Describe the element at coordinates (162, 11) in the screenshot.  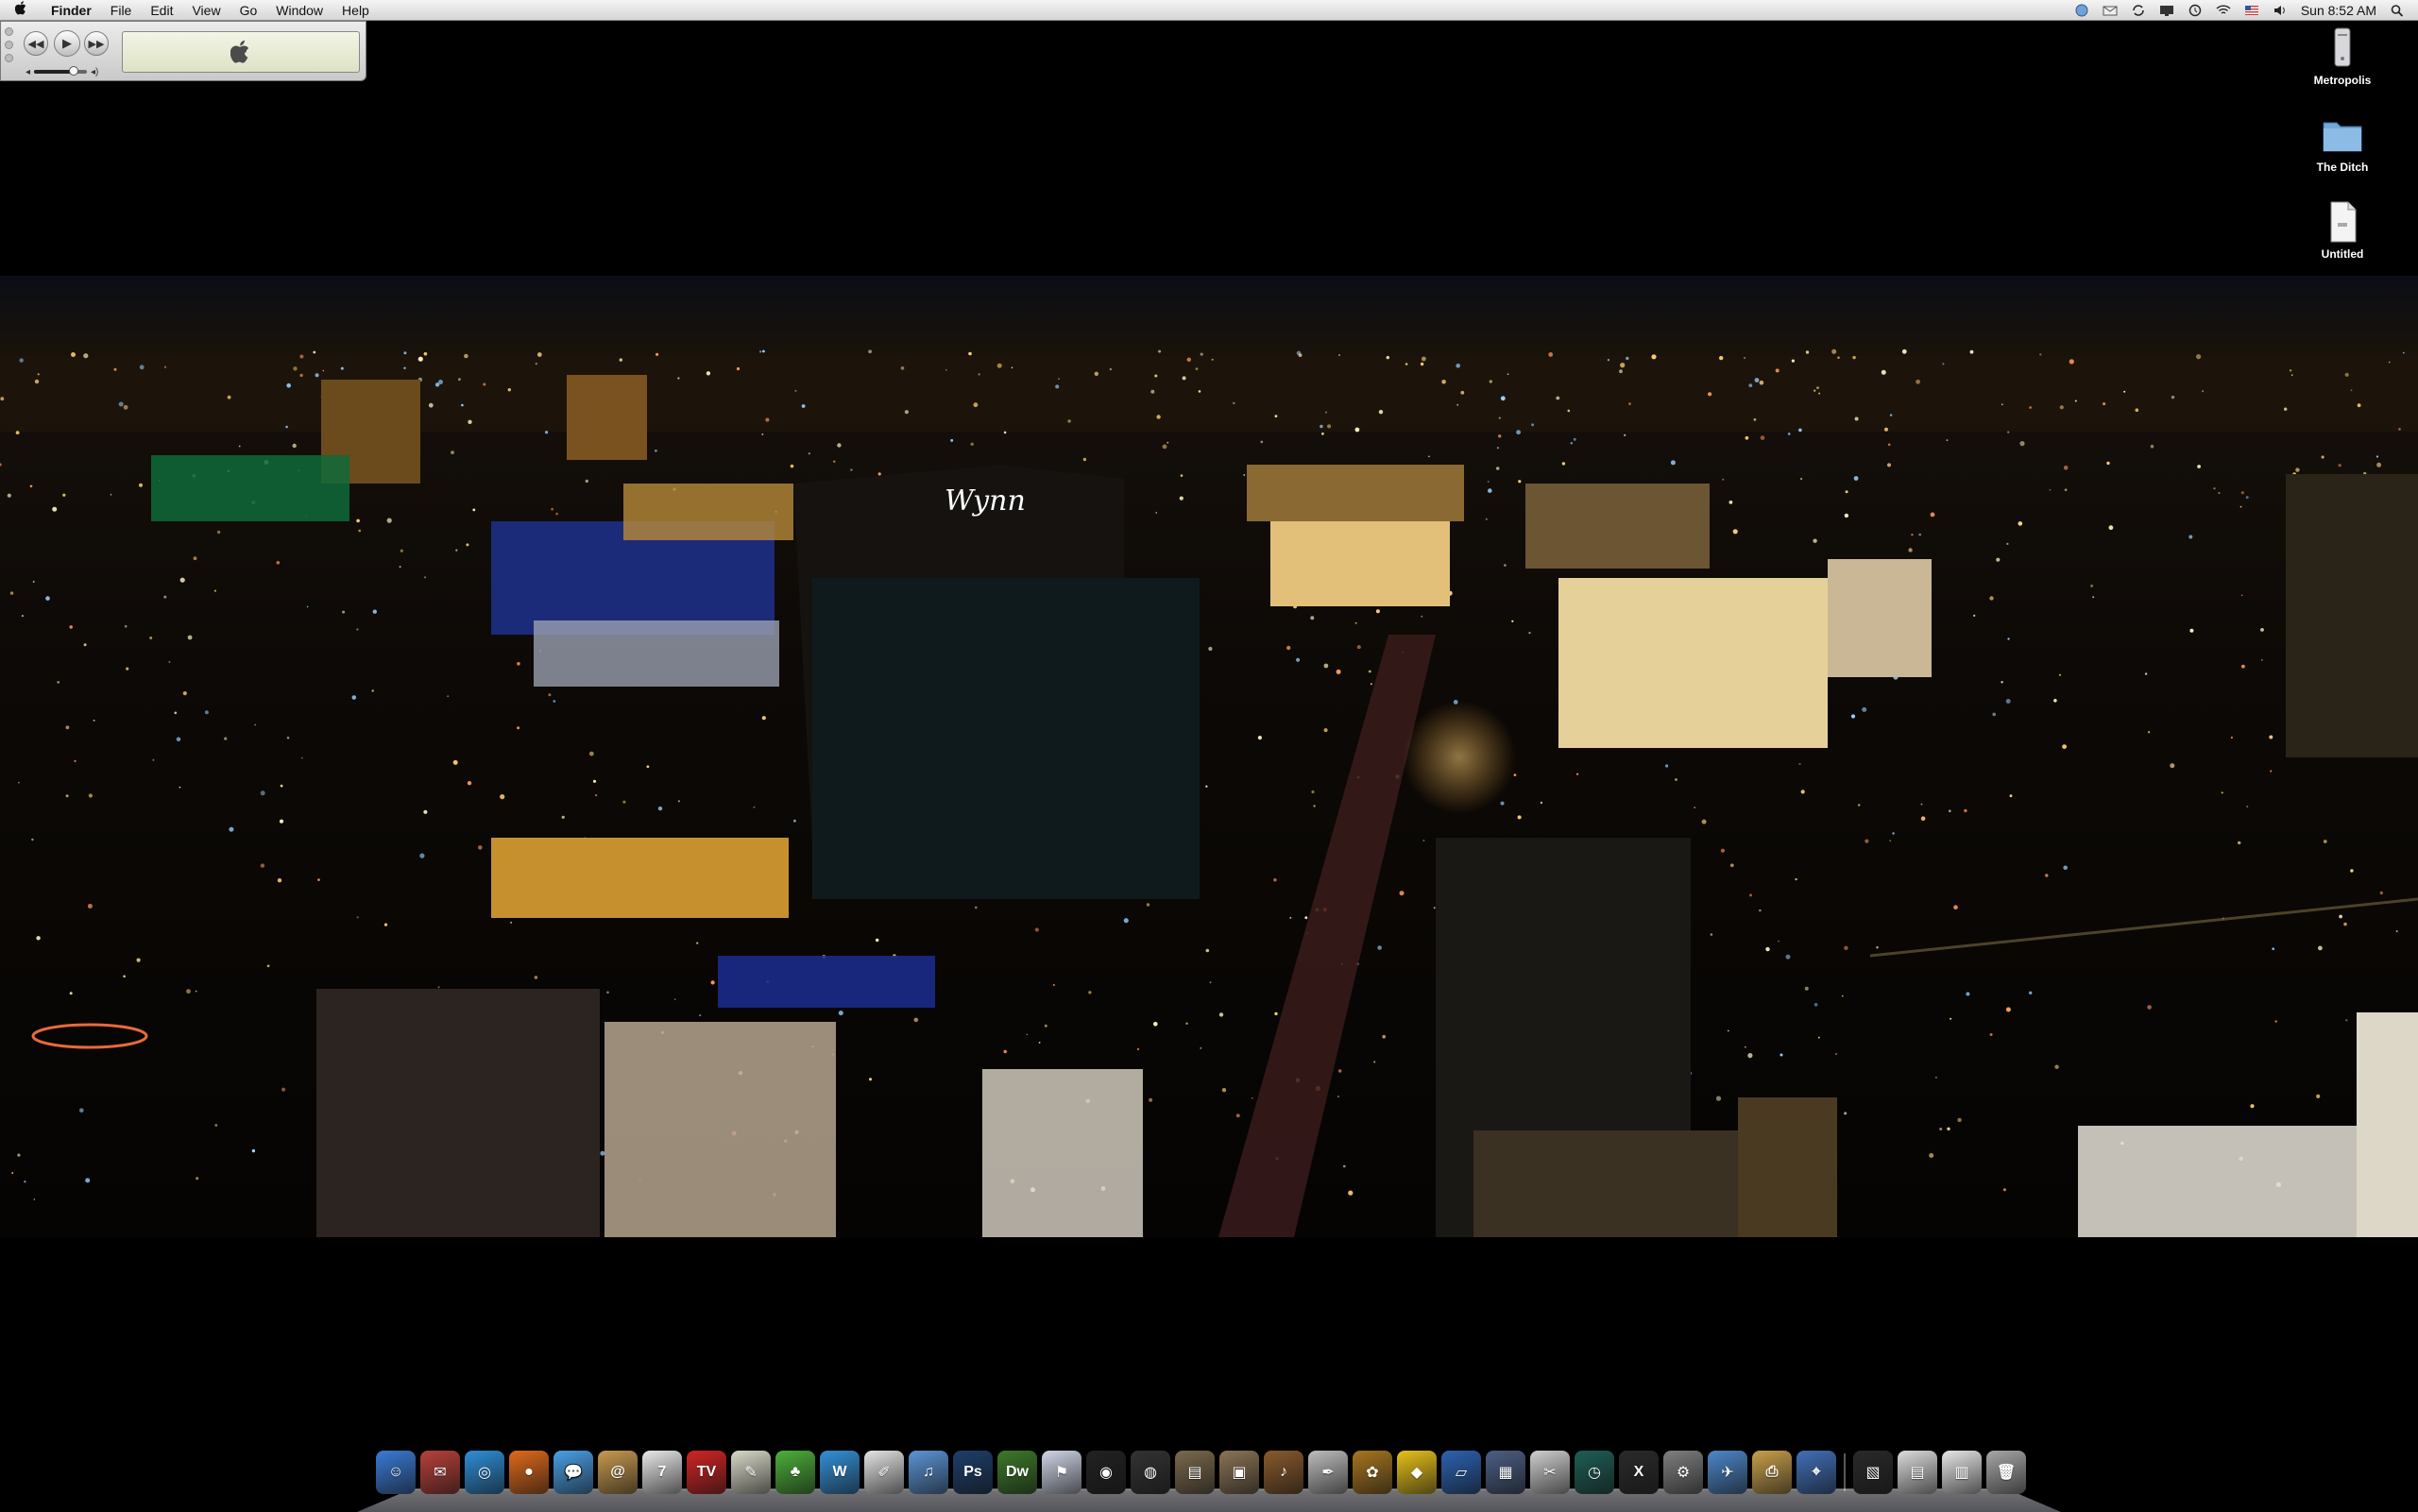
I see `menu-edit: Edit` at that location.